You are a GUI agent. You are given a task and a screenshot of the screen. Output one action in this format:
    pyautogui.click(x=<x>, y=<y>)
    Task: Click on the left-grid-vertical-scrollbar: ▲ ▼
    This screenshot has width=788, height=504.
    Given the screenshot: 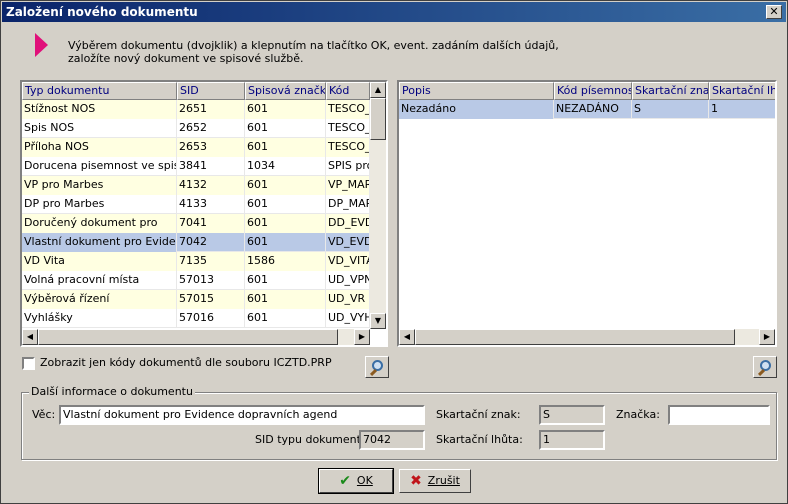 What is the action you would take?
    pyautogui.click(x=378, y=205)
    